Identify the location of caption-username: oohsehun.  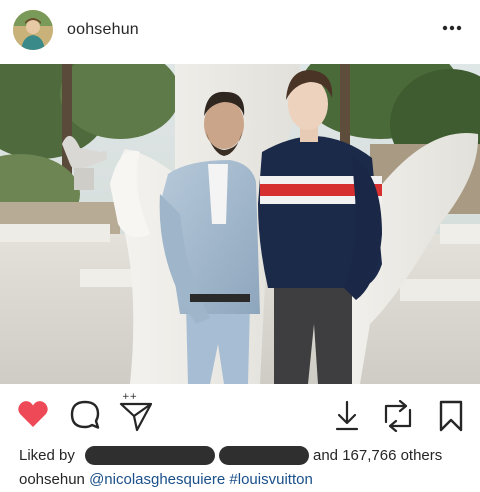
(52, 479).